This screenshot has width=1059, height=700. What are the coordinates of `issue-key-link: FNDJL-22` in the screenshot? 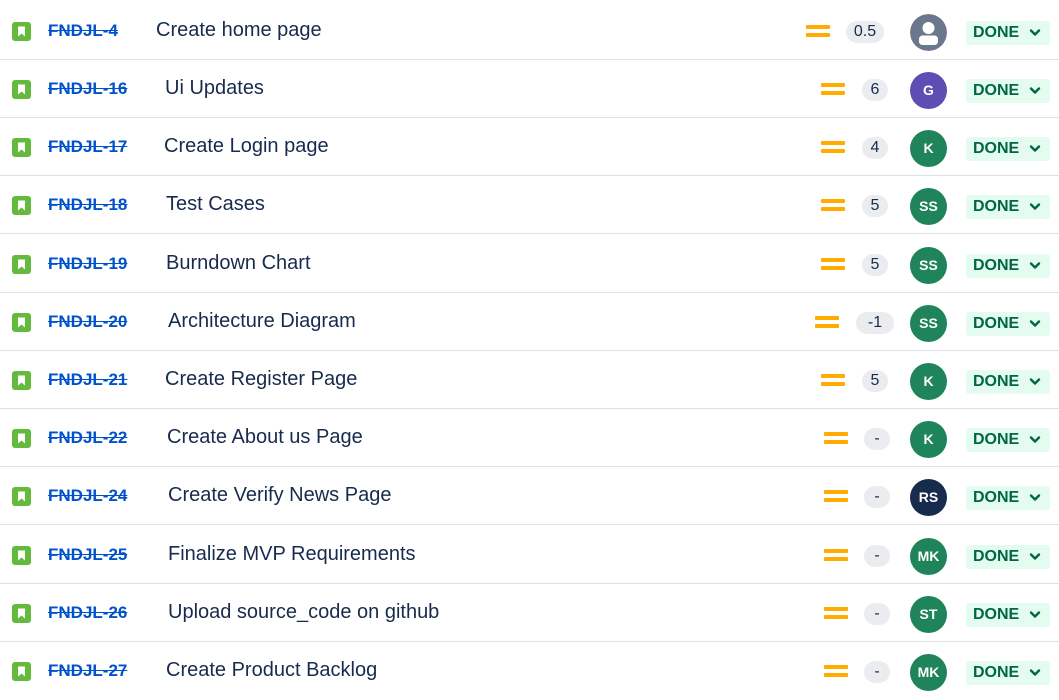 It's located at (87, 438).